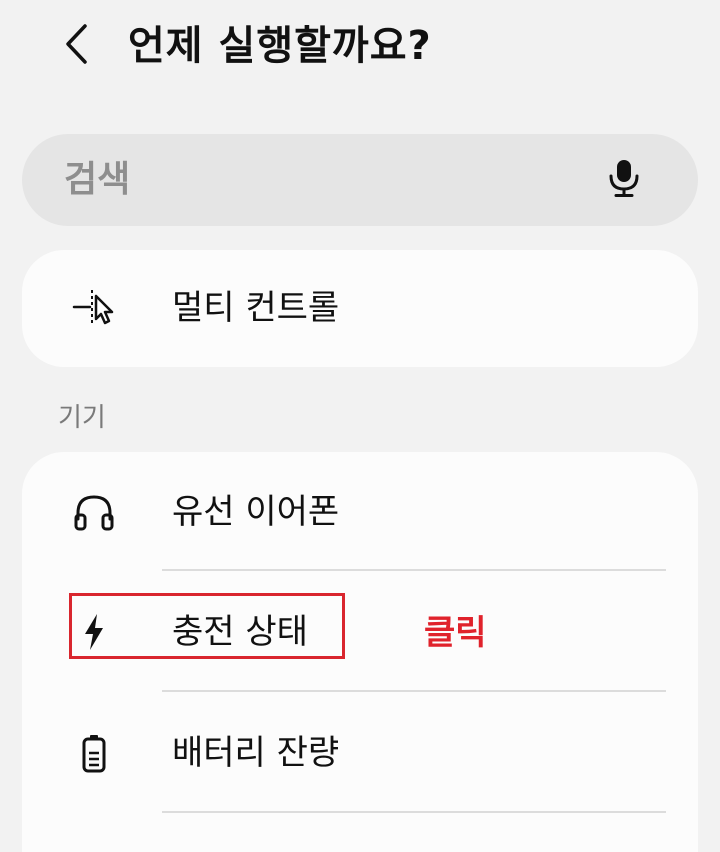 The width and height of the screenshot is (720, 852). I want to click on cursor-pointer-icon, so click(94, 308).